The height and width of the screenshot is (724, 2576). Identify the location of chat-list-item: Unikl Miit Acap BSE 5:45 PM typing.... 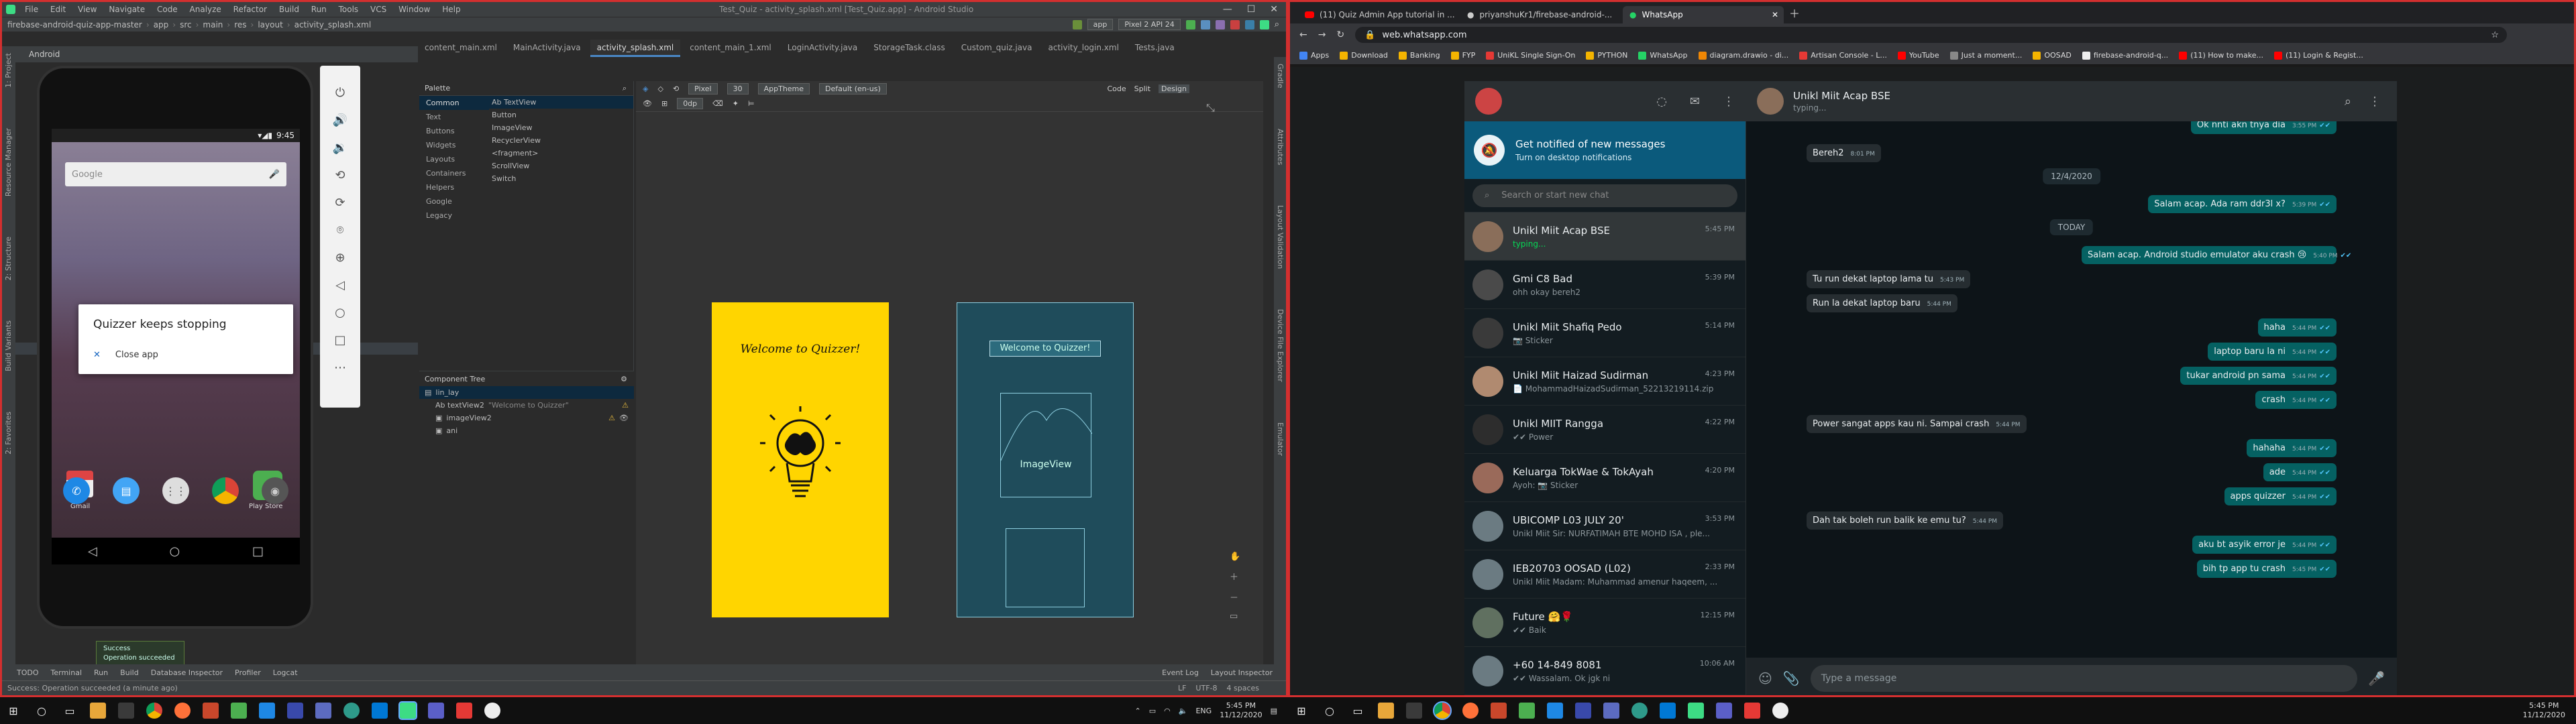
(1605, 237).